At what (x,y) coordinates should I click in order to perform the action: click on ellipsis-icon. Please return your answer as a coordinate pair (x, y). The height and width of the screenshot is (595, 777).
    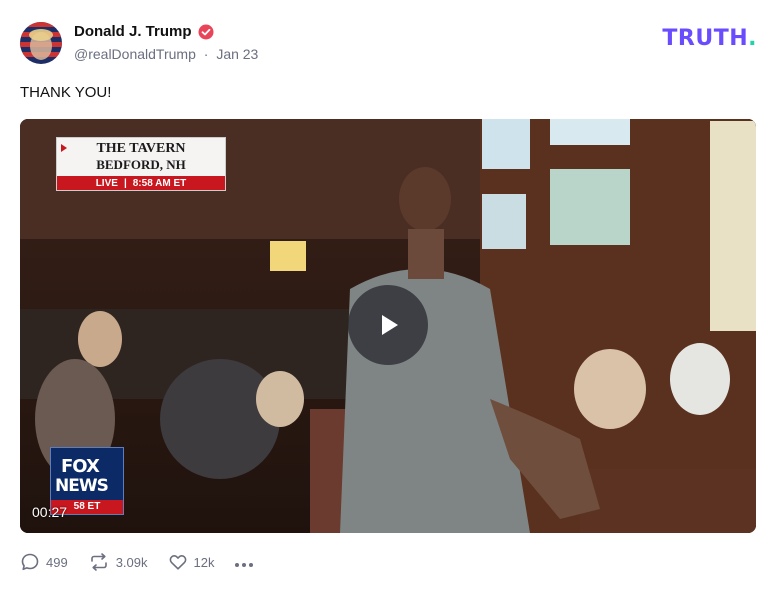
    Looking at the image, I should click on (244, 564).